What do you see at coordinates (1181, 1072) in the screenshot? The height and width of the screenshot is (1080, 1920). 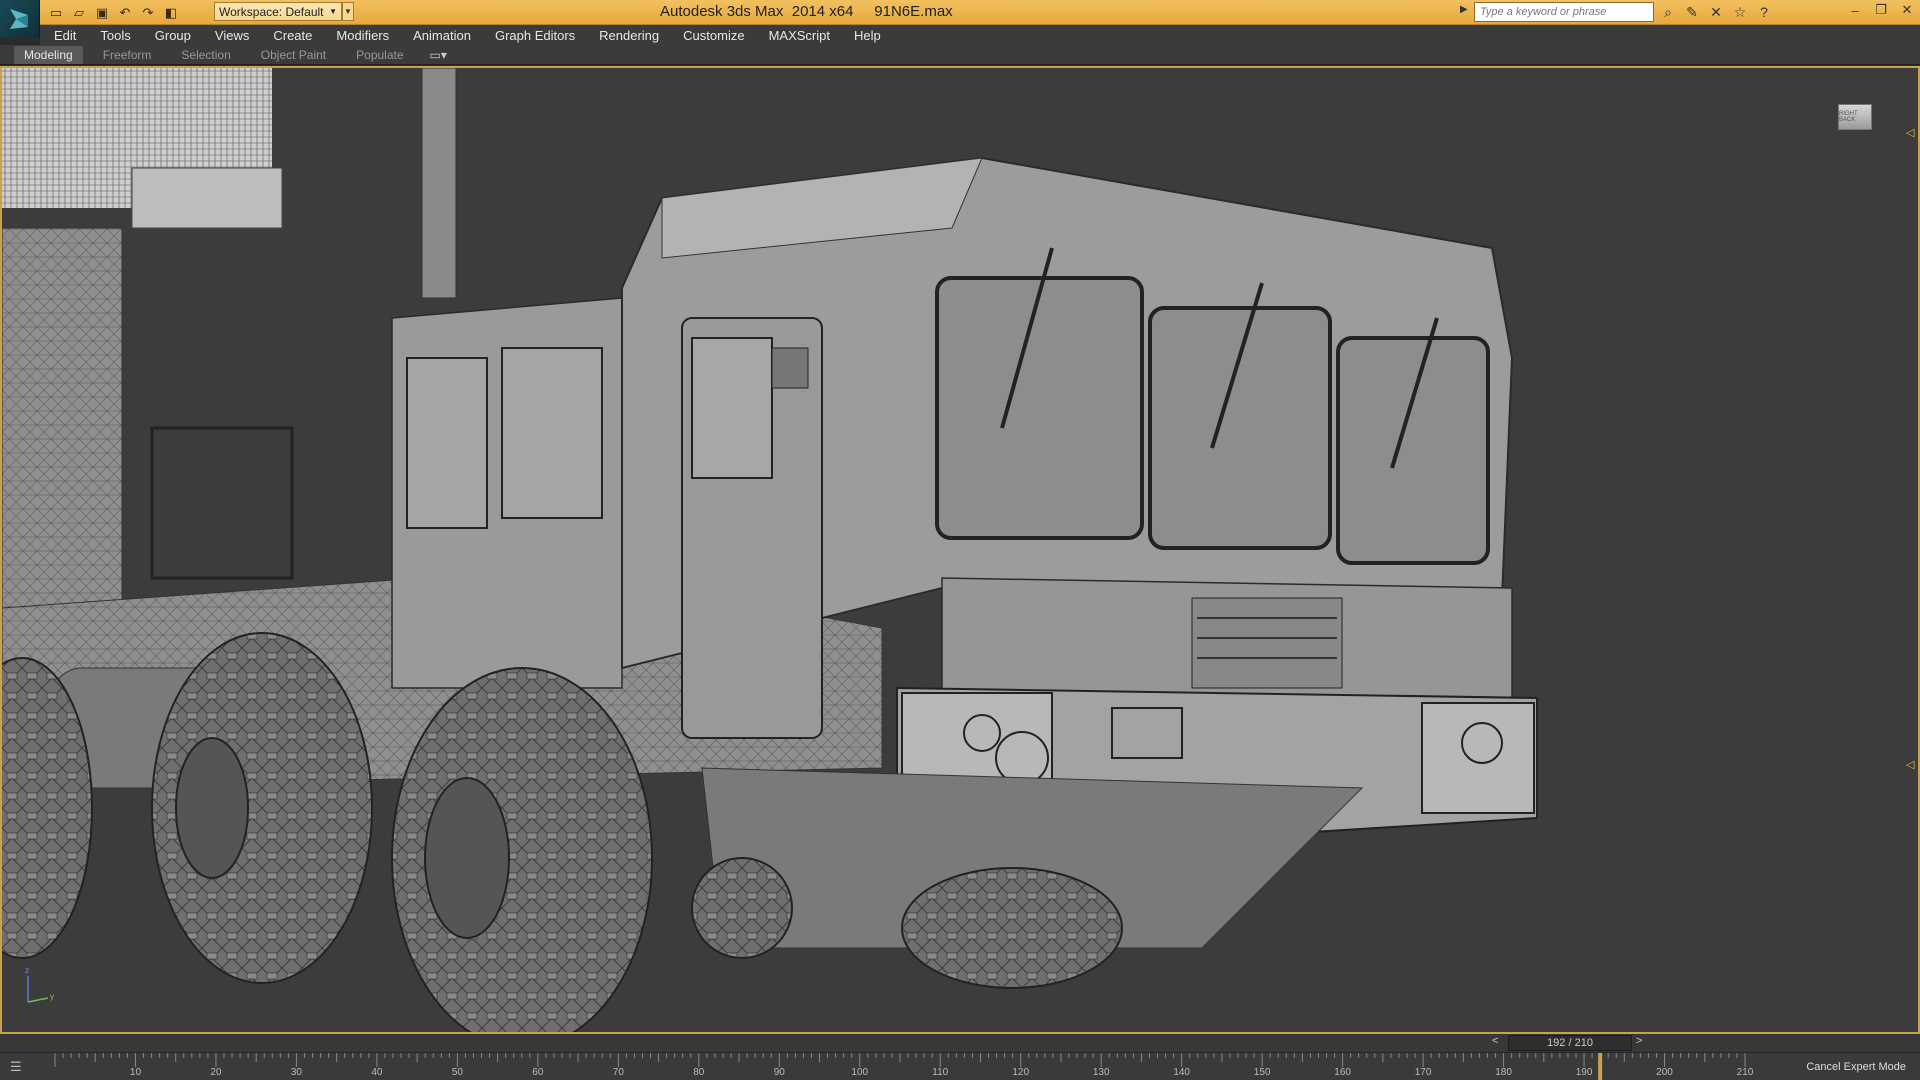 I see `ruler-tick-label: 140` at bounding box center [1181, 1072].